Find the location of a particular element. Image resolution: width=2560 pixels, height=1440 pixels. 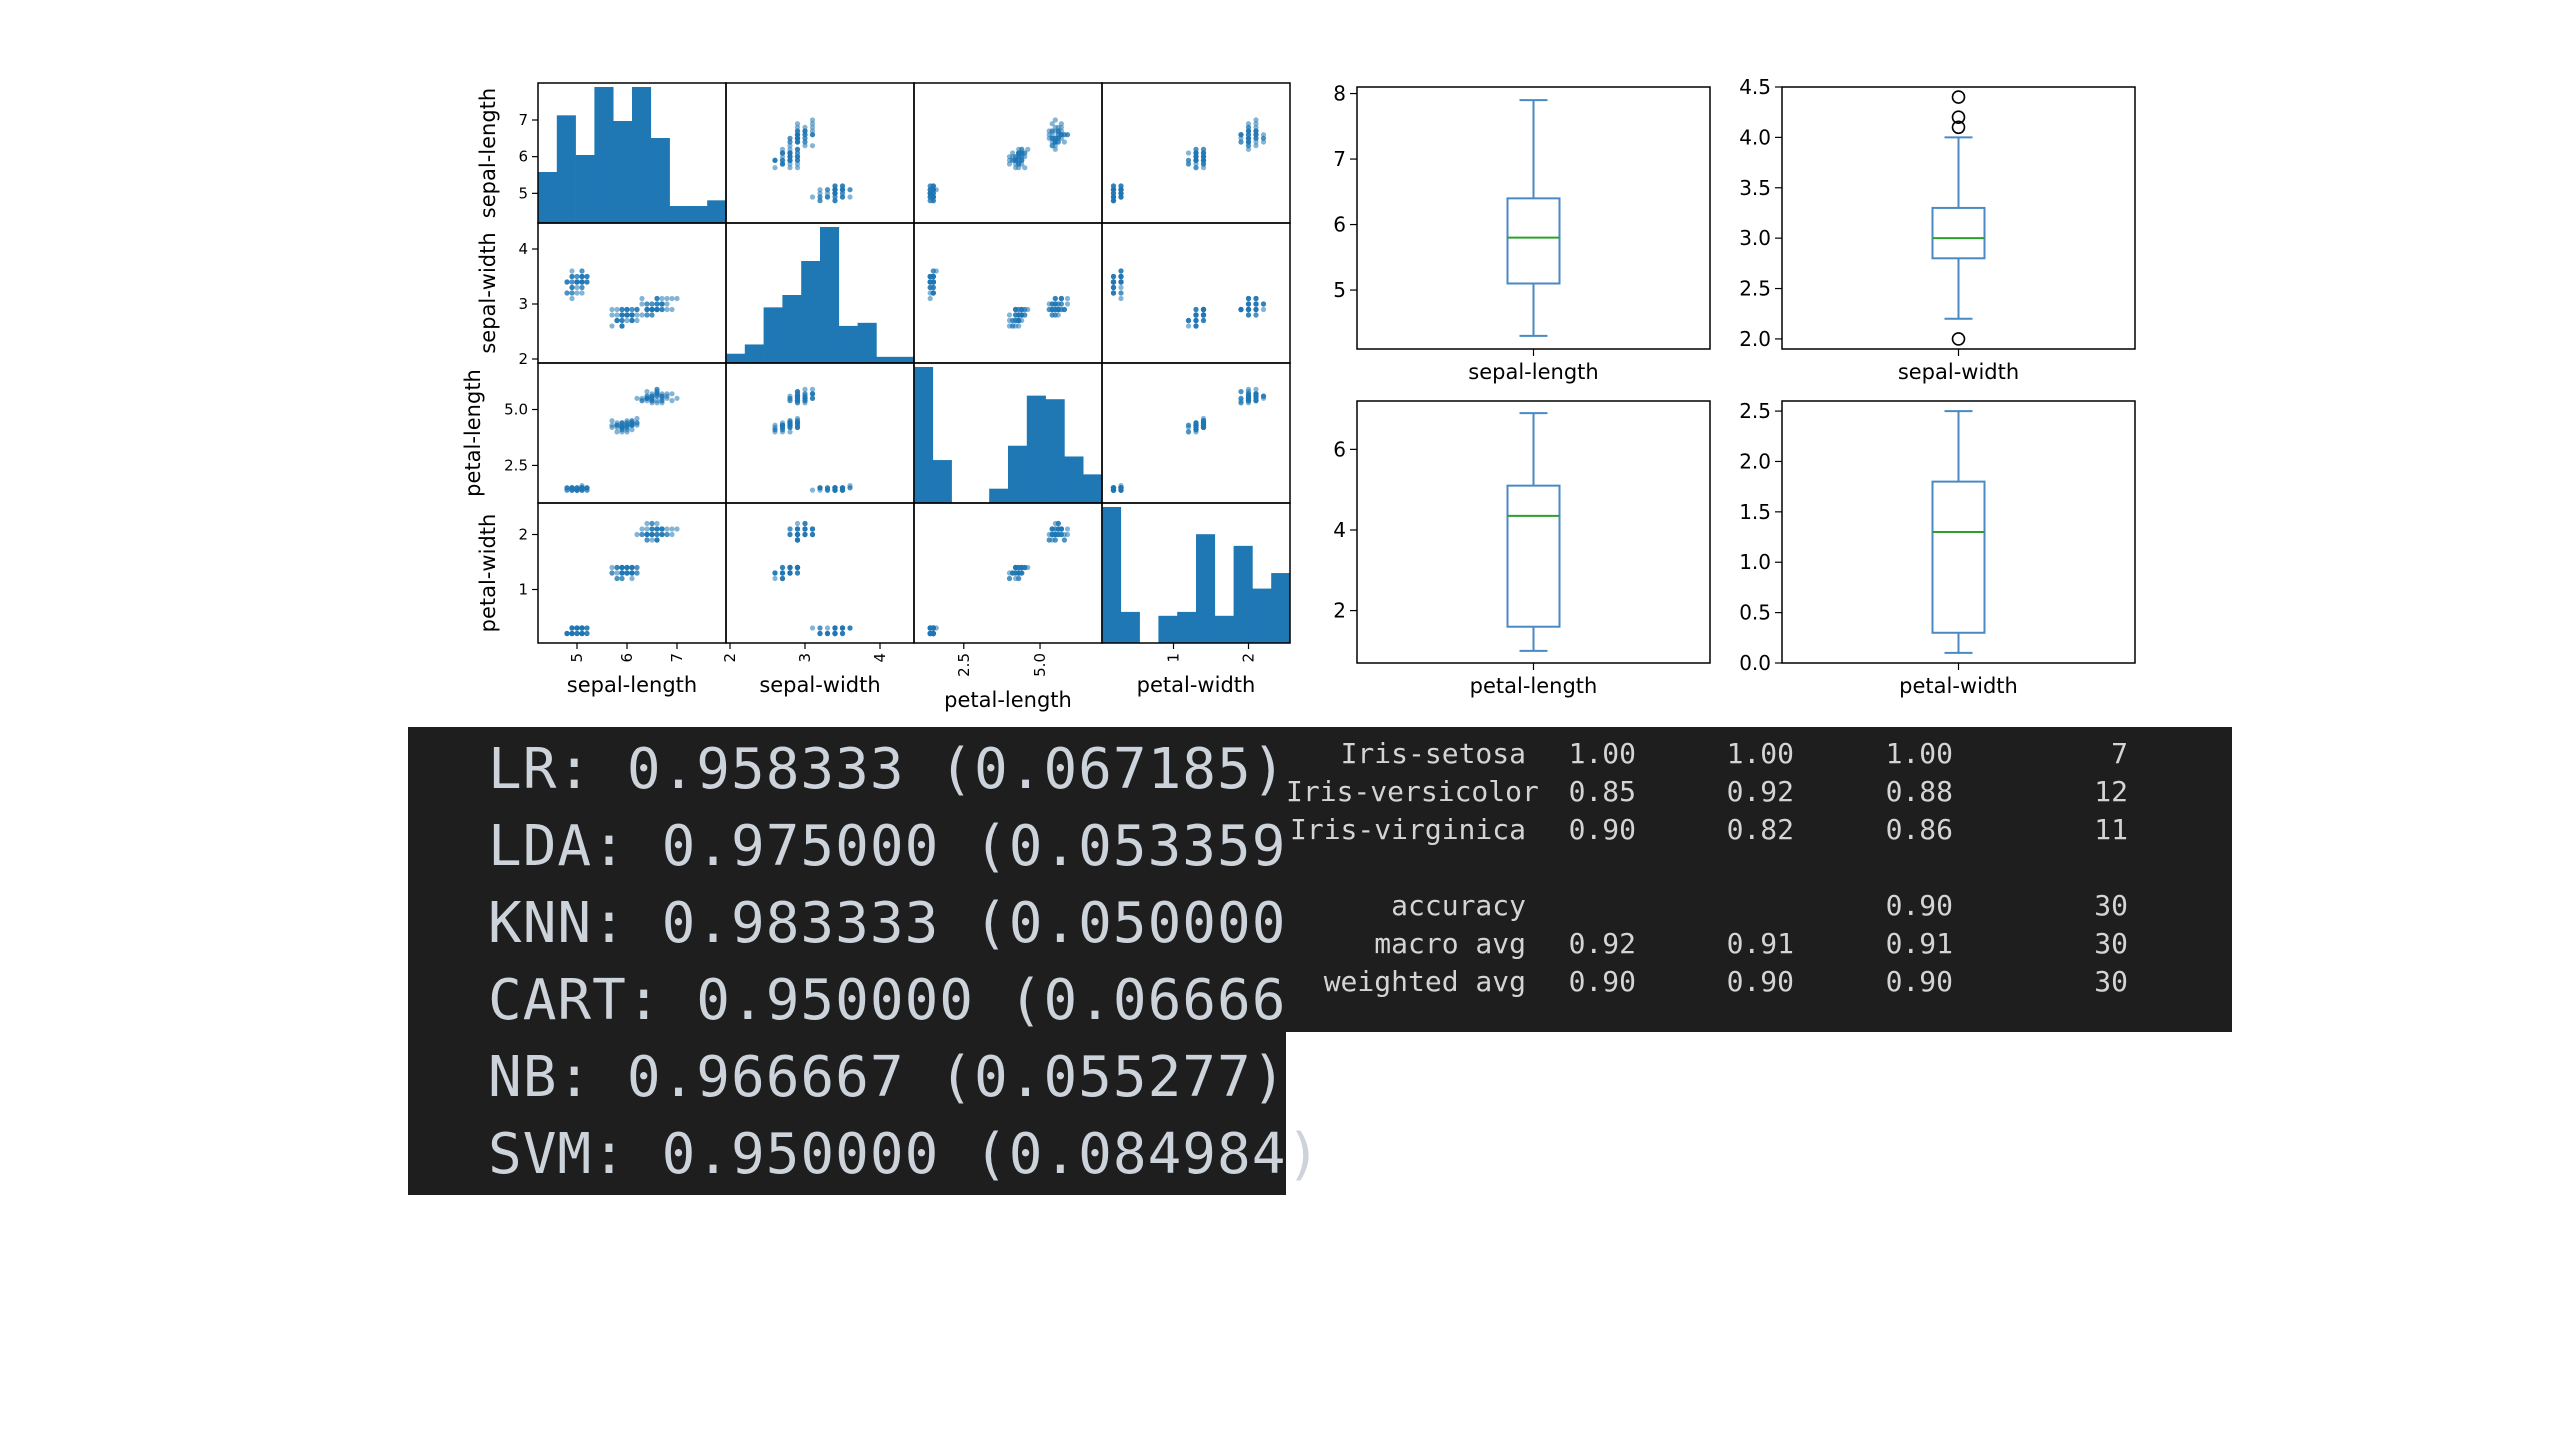

matrix-cell-sepal-length-vs-sepal-length is located at coordinates (632, 153).